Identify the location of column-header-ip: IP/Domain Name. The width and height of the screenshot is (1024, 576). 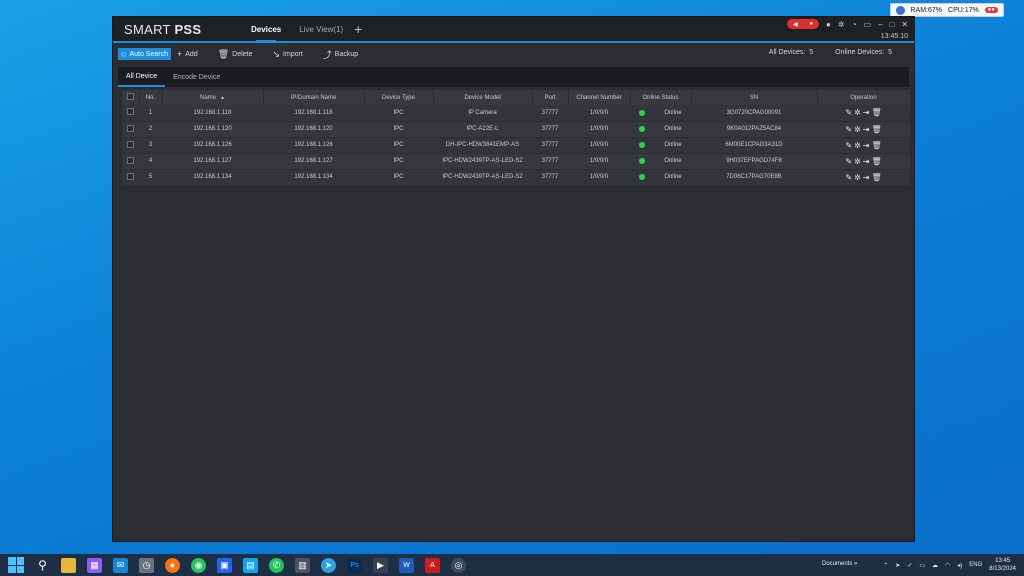
(314, 97).